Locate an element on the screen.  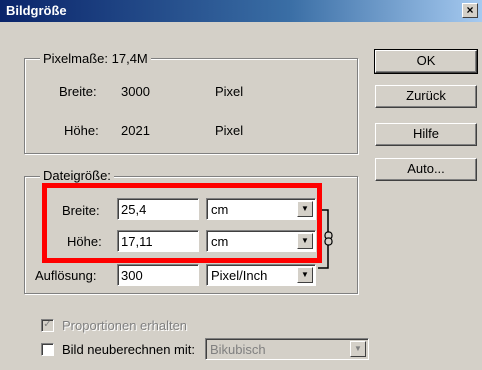
resolution-unit-select: Pixel/Inch ▼ is located at coordinates (261, 275).